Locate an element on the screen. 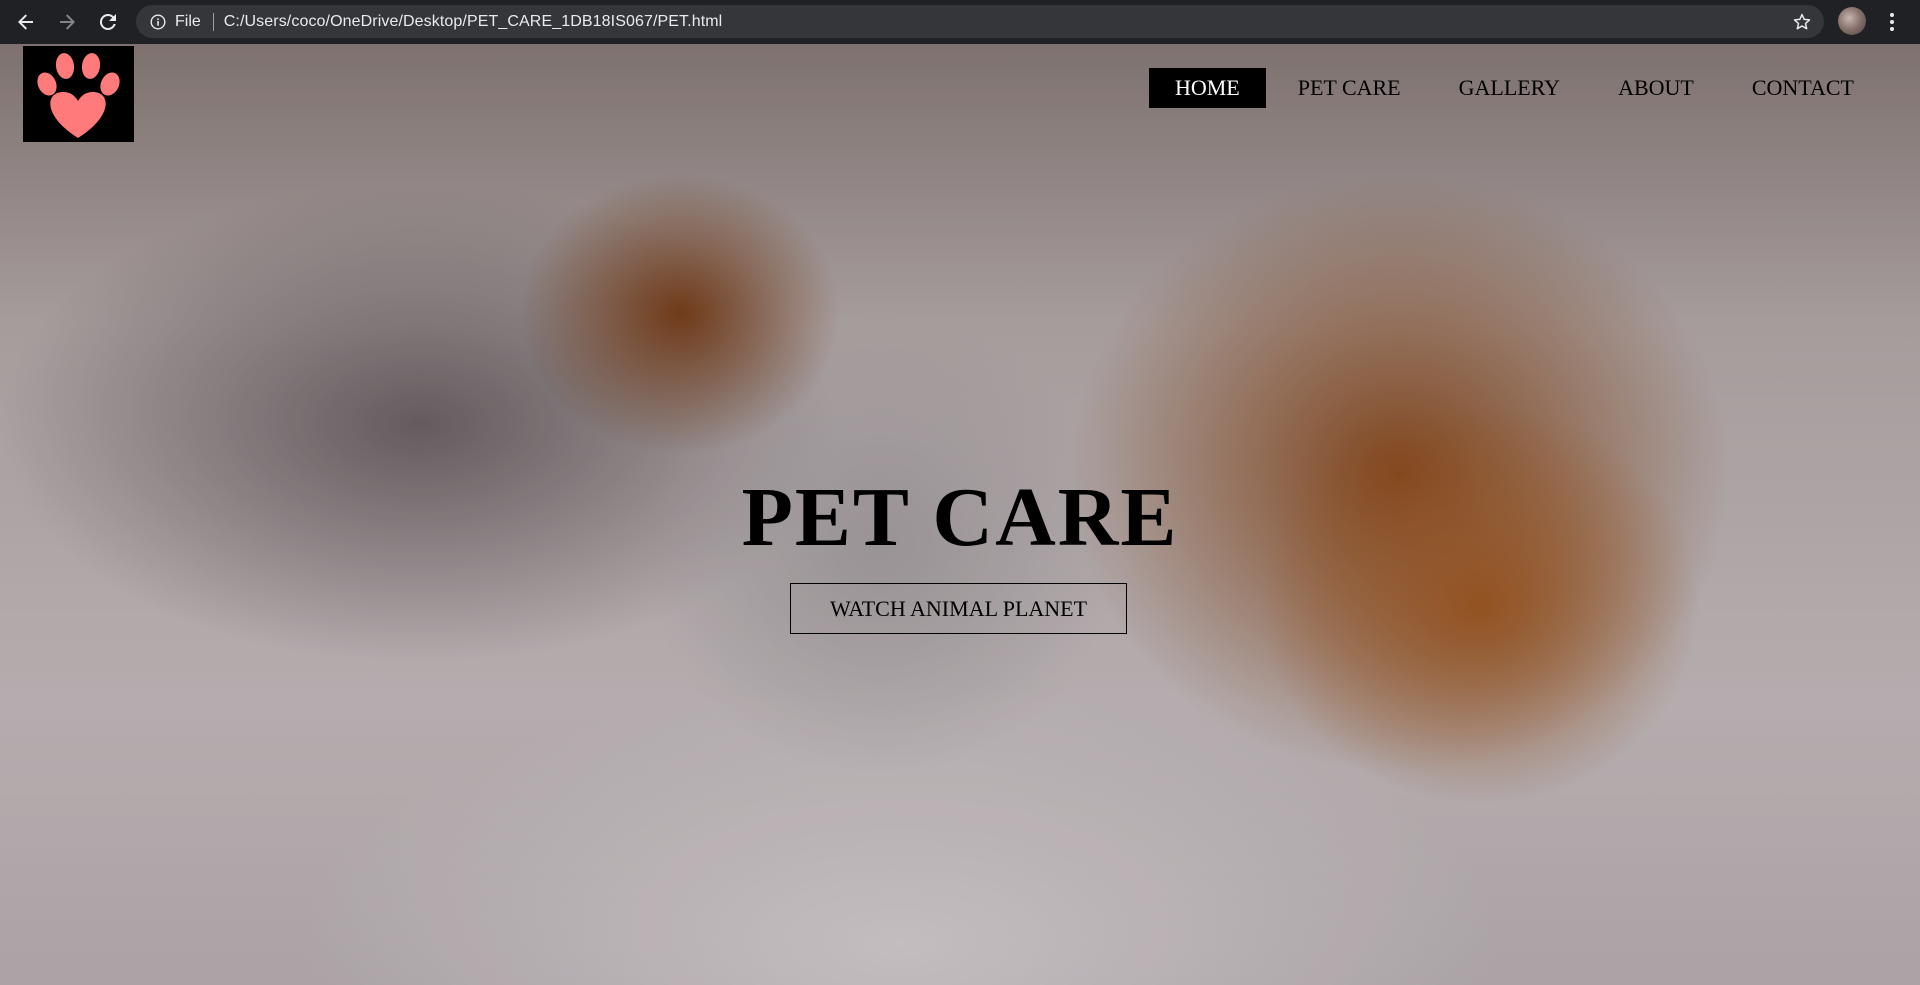 The width and height of the screenshot is (1920, 985). nav-item-gallery: GALLERY is located at coordinates (1509, 88).